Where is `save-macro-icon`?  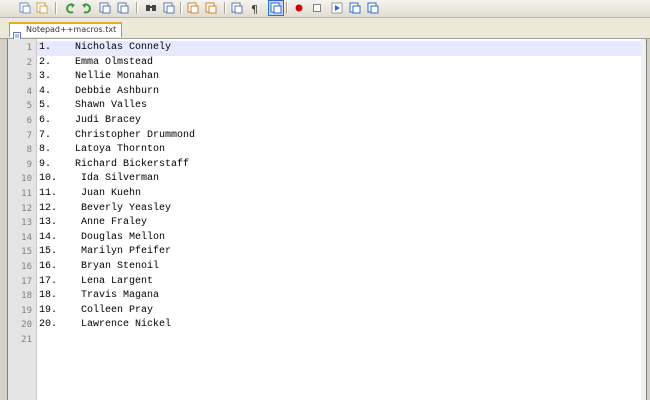 save-macro-icon is located at coordinates (373, 8).